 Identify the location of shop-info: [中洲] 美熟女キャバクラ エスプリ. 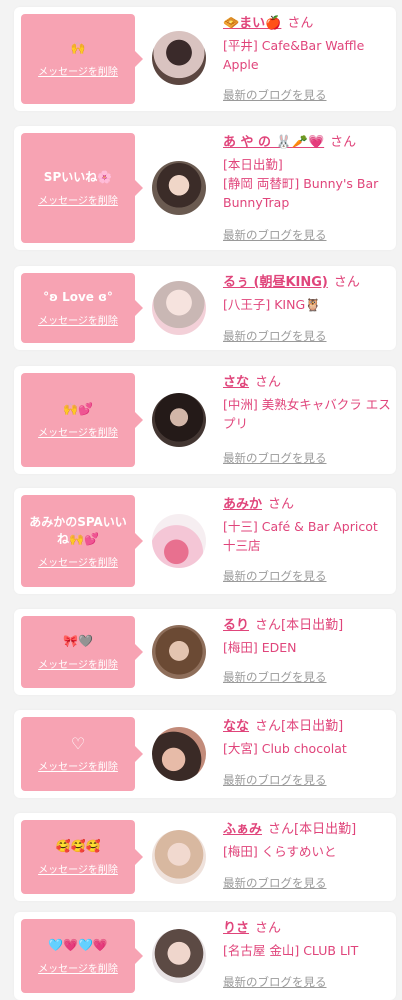
(307, 414).